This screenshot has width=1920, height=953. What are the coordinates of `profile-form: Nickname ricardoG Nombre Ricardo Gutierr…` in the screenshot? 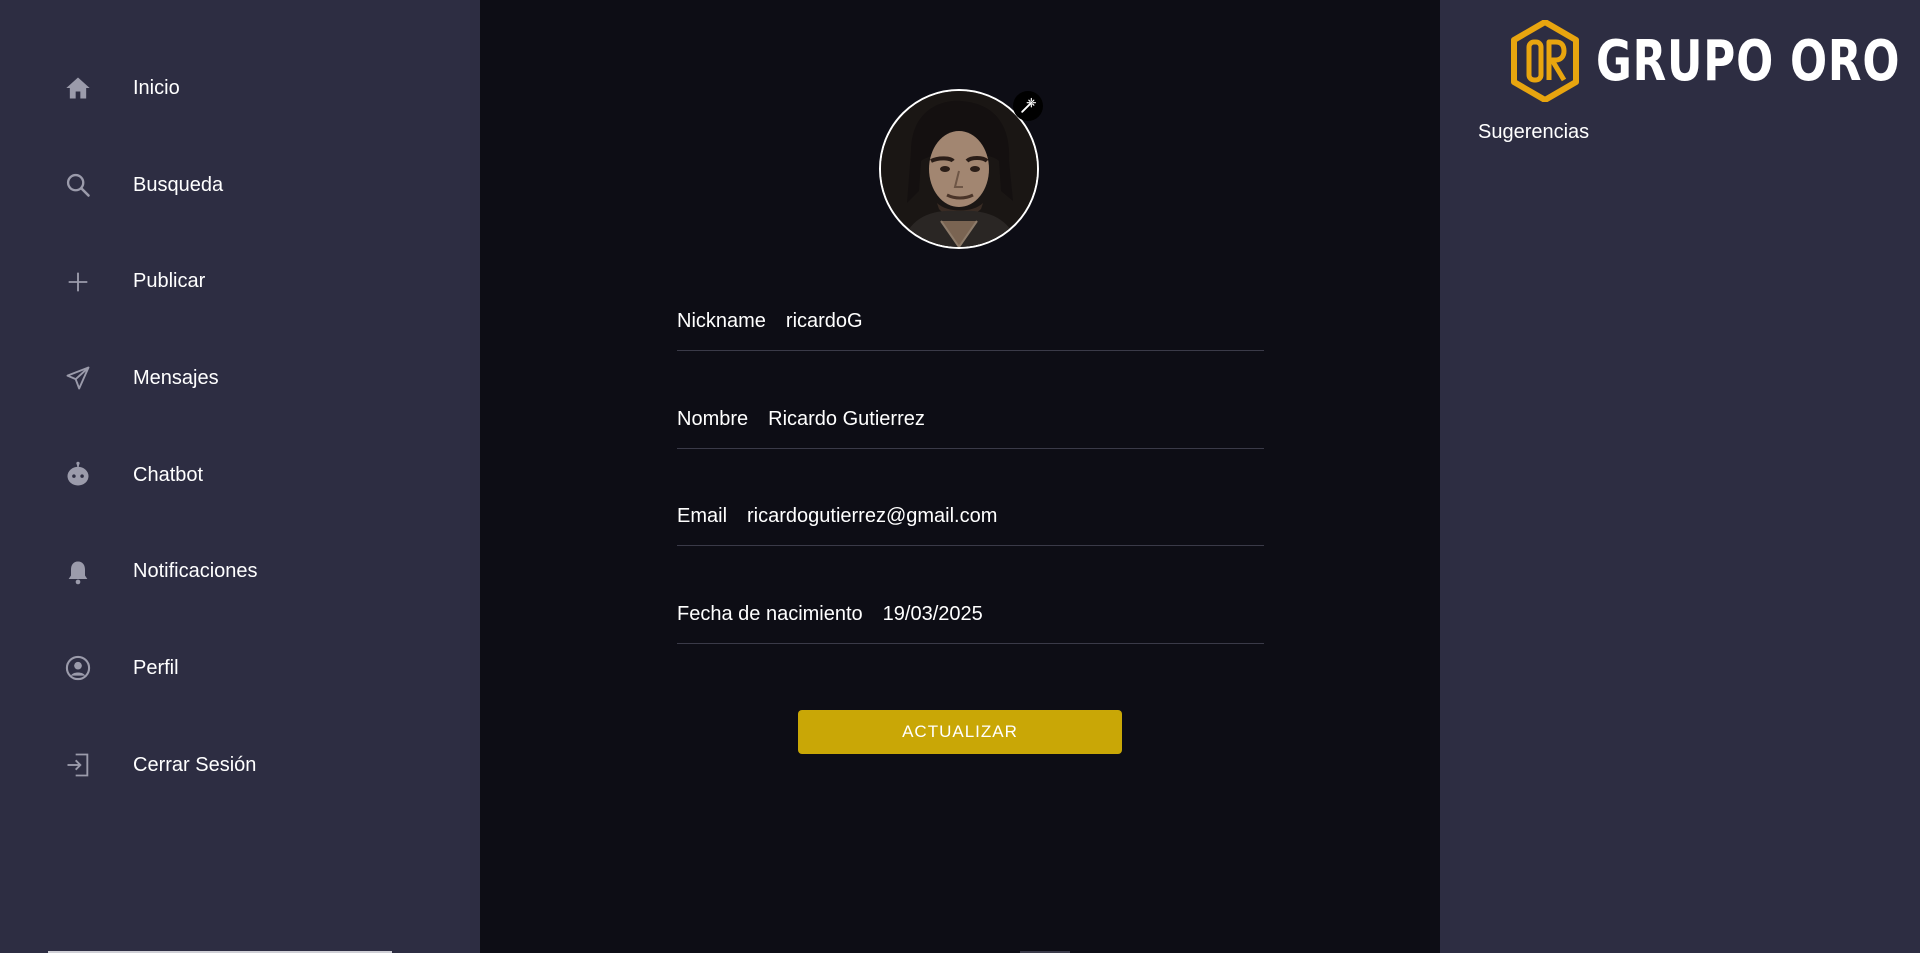 It's located at (970, 475).